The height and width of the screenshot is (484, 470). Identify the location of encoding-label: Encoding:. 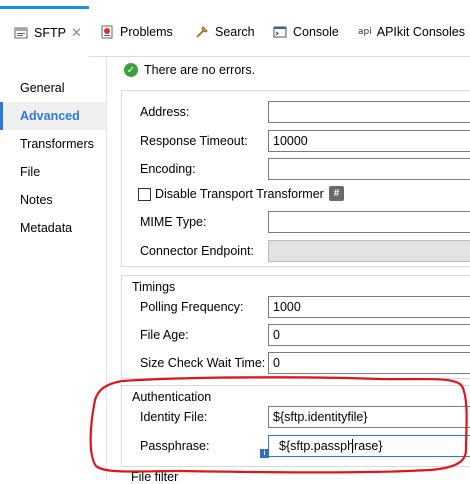
(168, 169).